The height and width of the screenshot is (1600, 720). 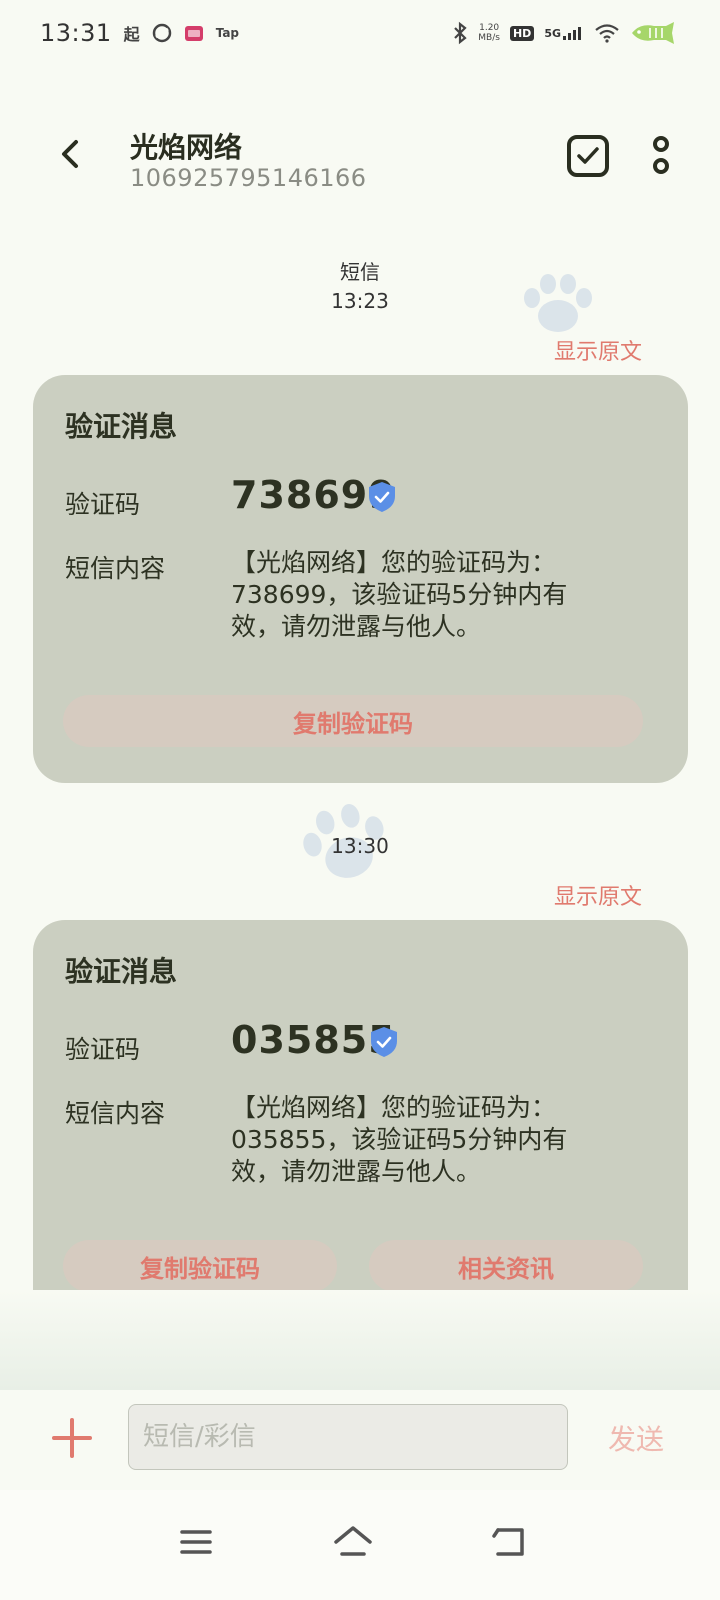 I want to click on contact-number: 106925795146166, so click(x=248, y=178).